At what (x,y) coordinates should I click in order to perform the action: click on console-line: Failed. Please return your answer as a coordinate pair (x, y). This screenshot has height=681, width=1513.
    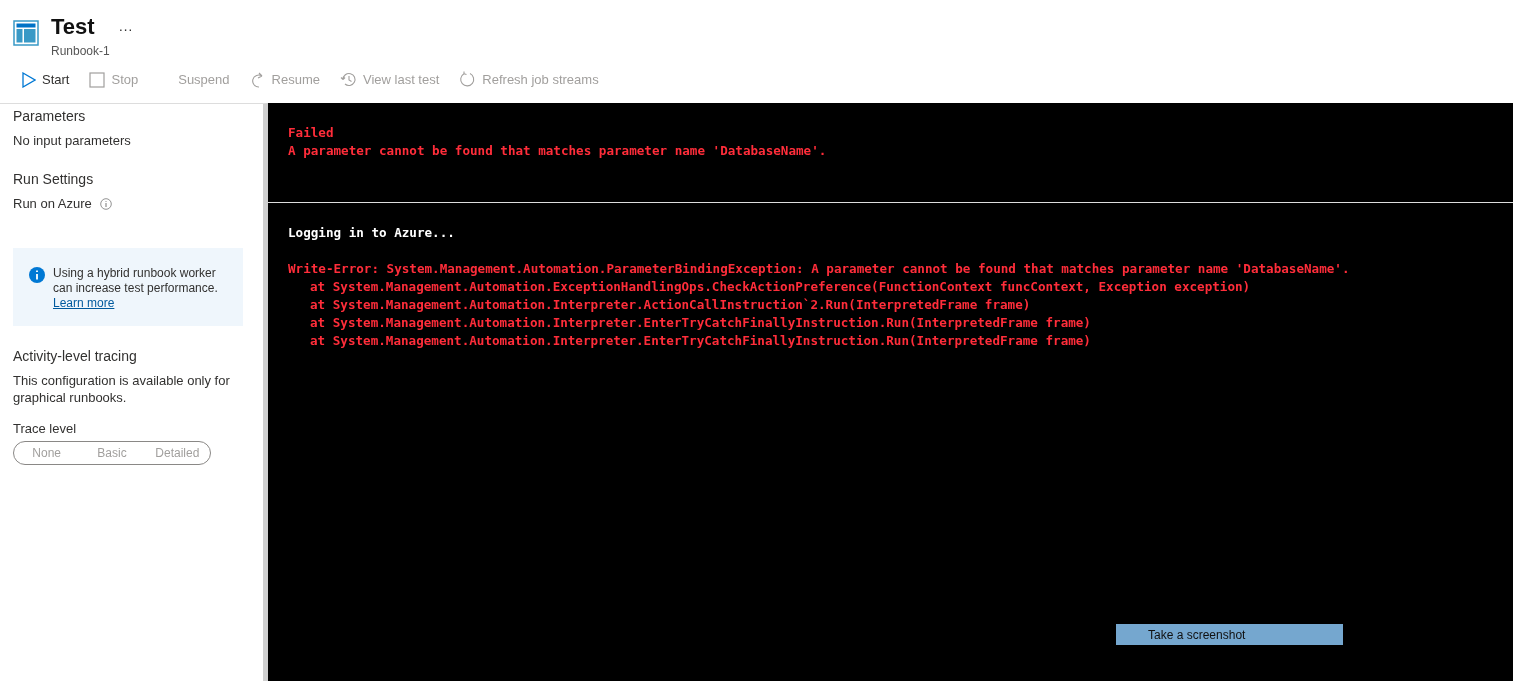
    Looking at the image, I should click on (311, 133).